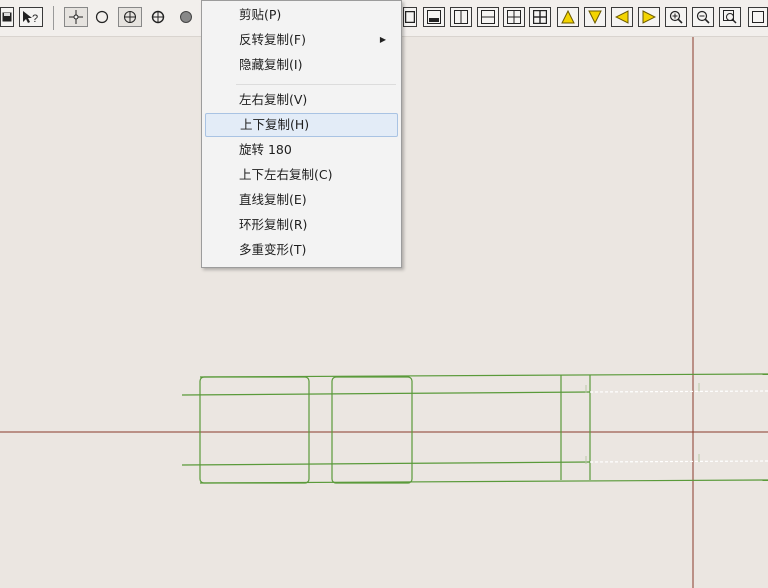 The height and width of the screenshot is (588, 768). What do you see at coordinates (273, 224) in the screenshot?
I see `menu-item-label: 环形复制(R)` at bounding box center [273, 224].